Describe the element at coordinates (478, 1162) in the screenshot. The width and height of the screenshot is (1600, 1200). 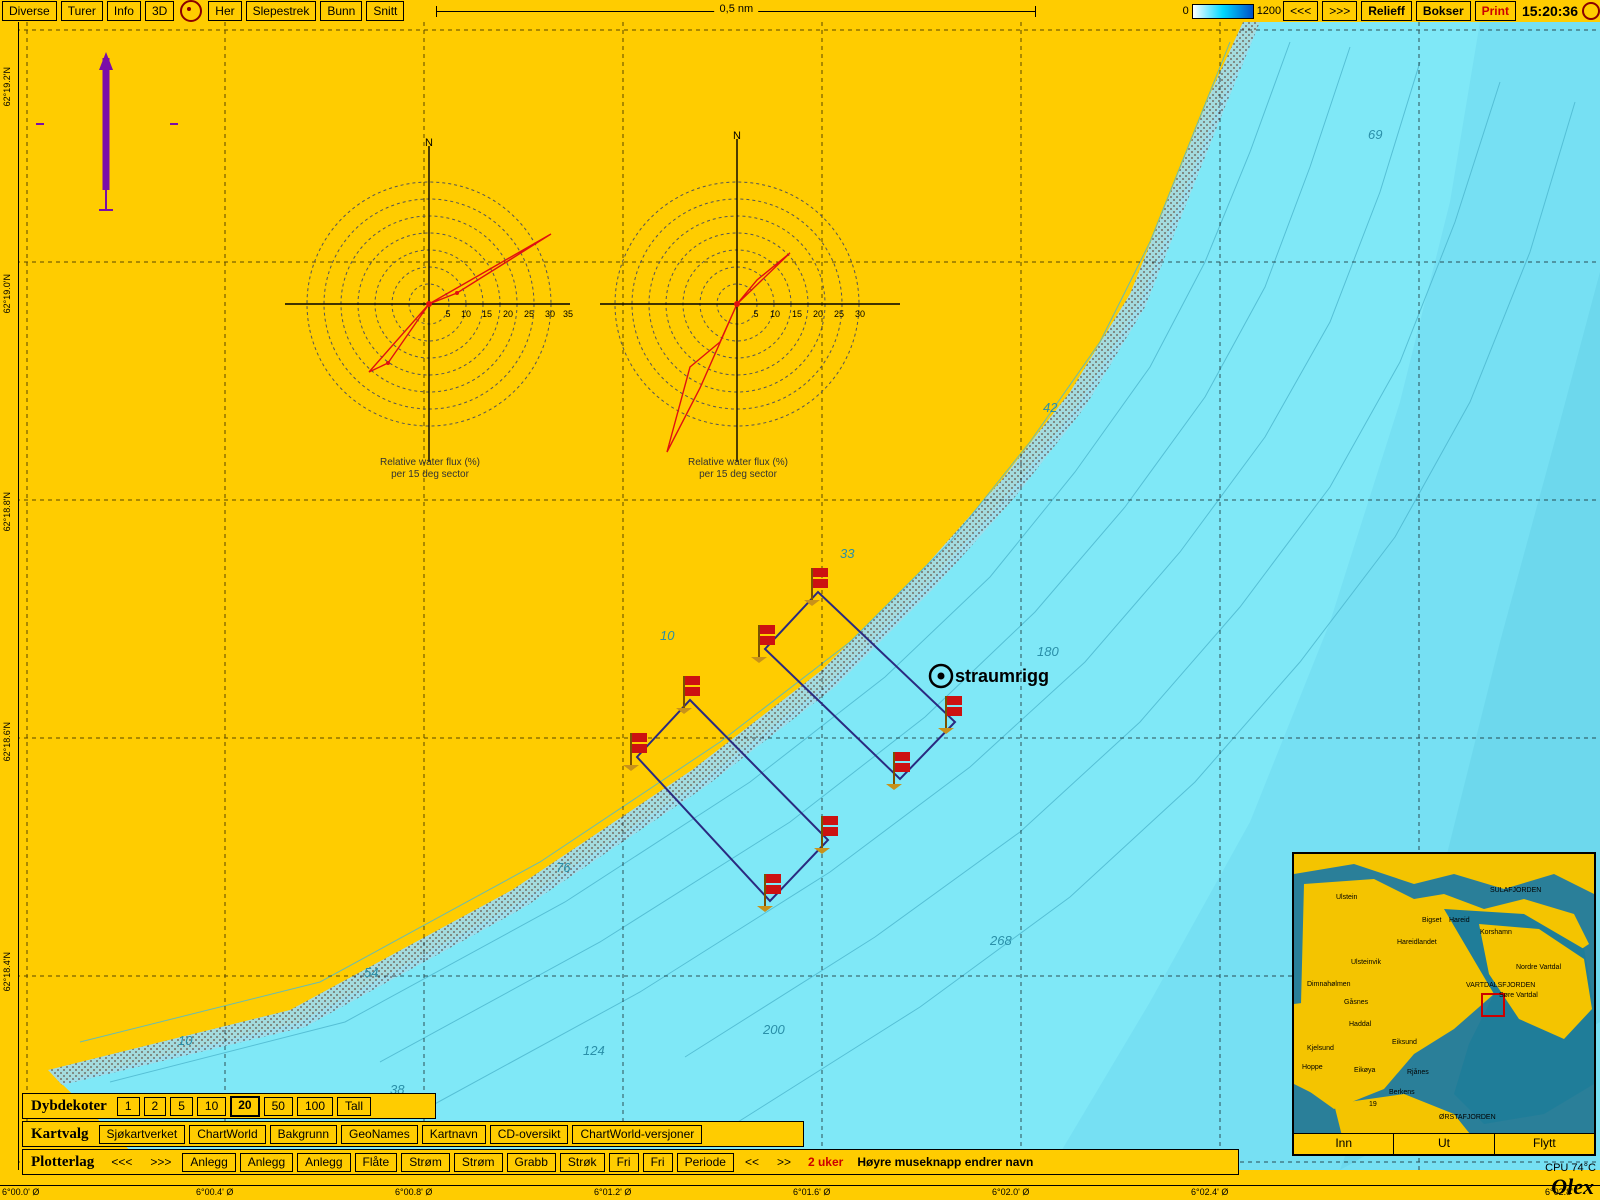
I see `plotterlag-strom-2: Strøm` at that location.